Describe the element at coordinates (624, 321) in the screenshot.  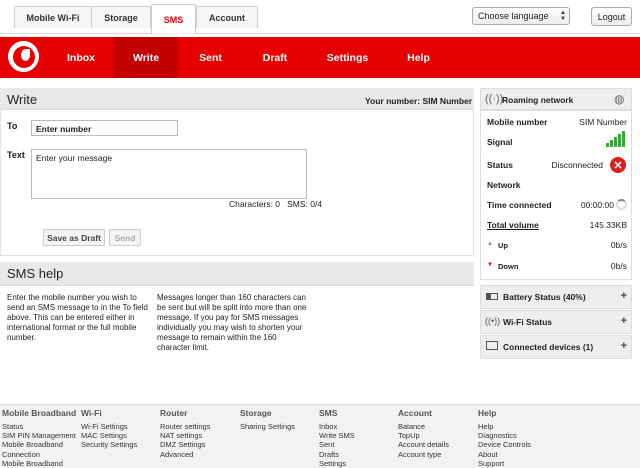
I see `wifi-expand-button: +` at that location.